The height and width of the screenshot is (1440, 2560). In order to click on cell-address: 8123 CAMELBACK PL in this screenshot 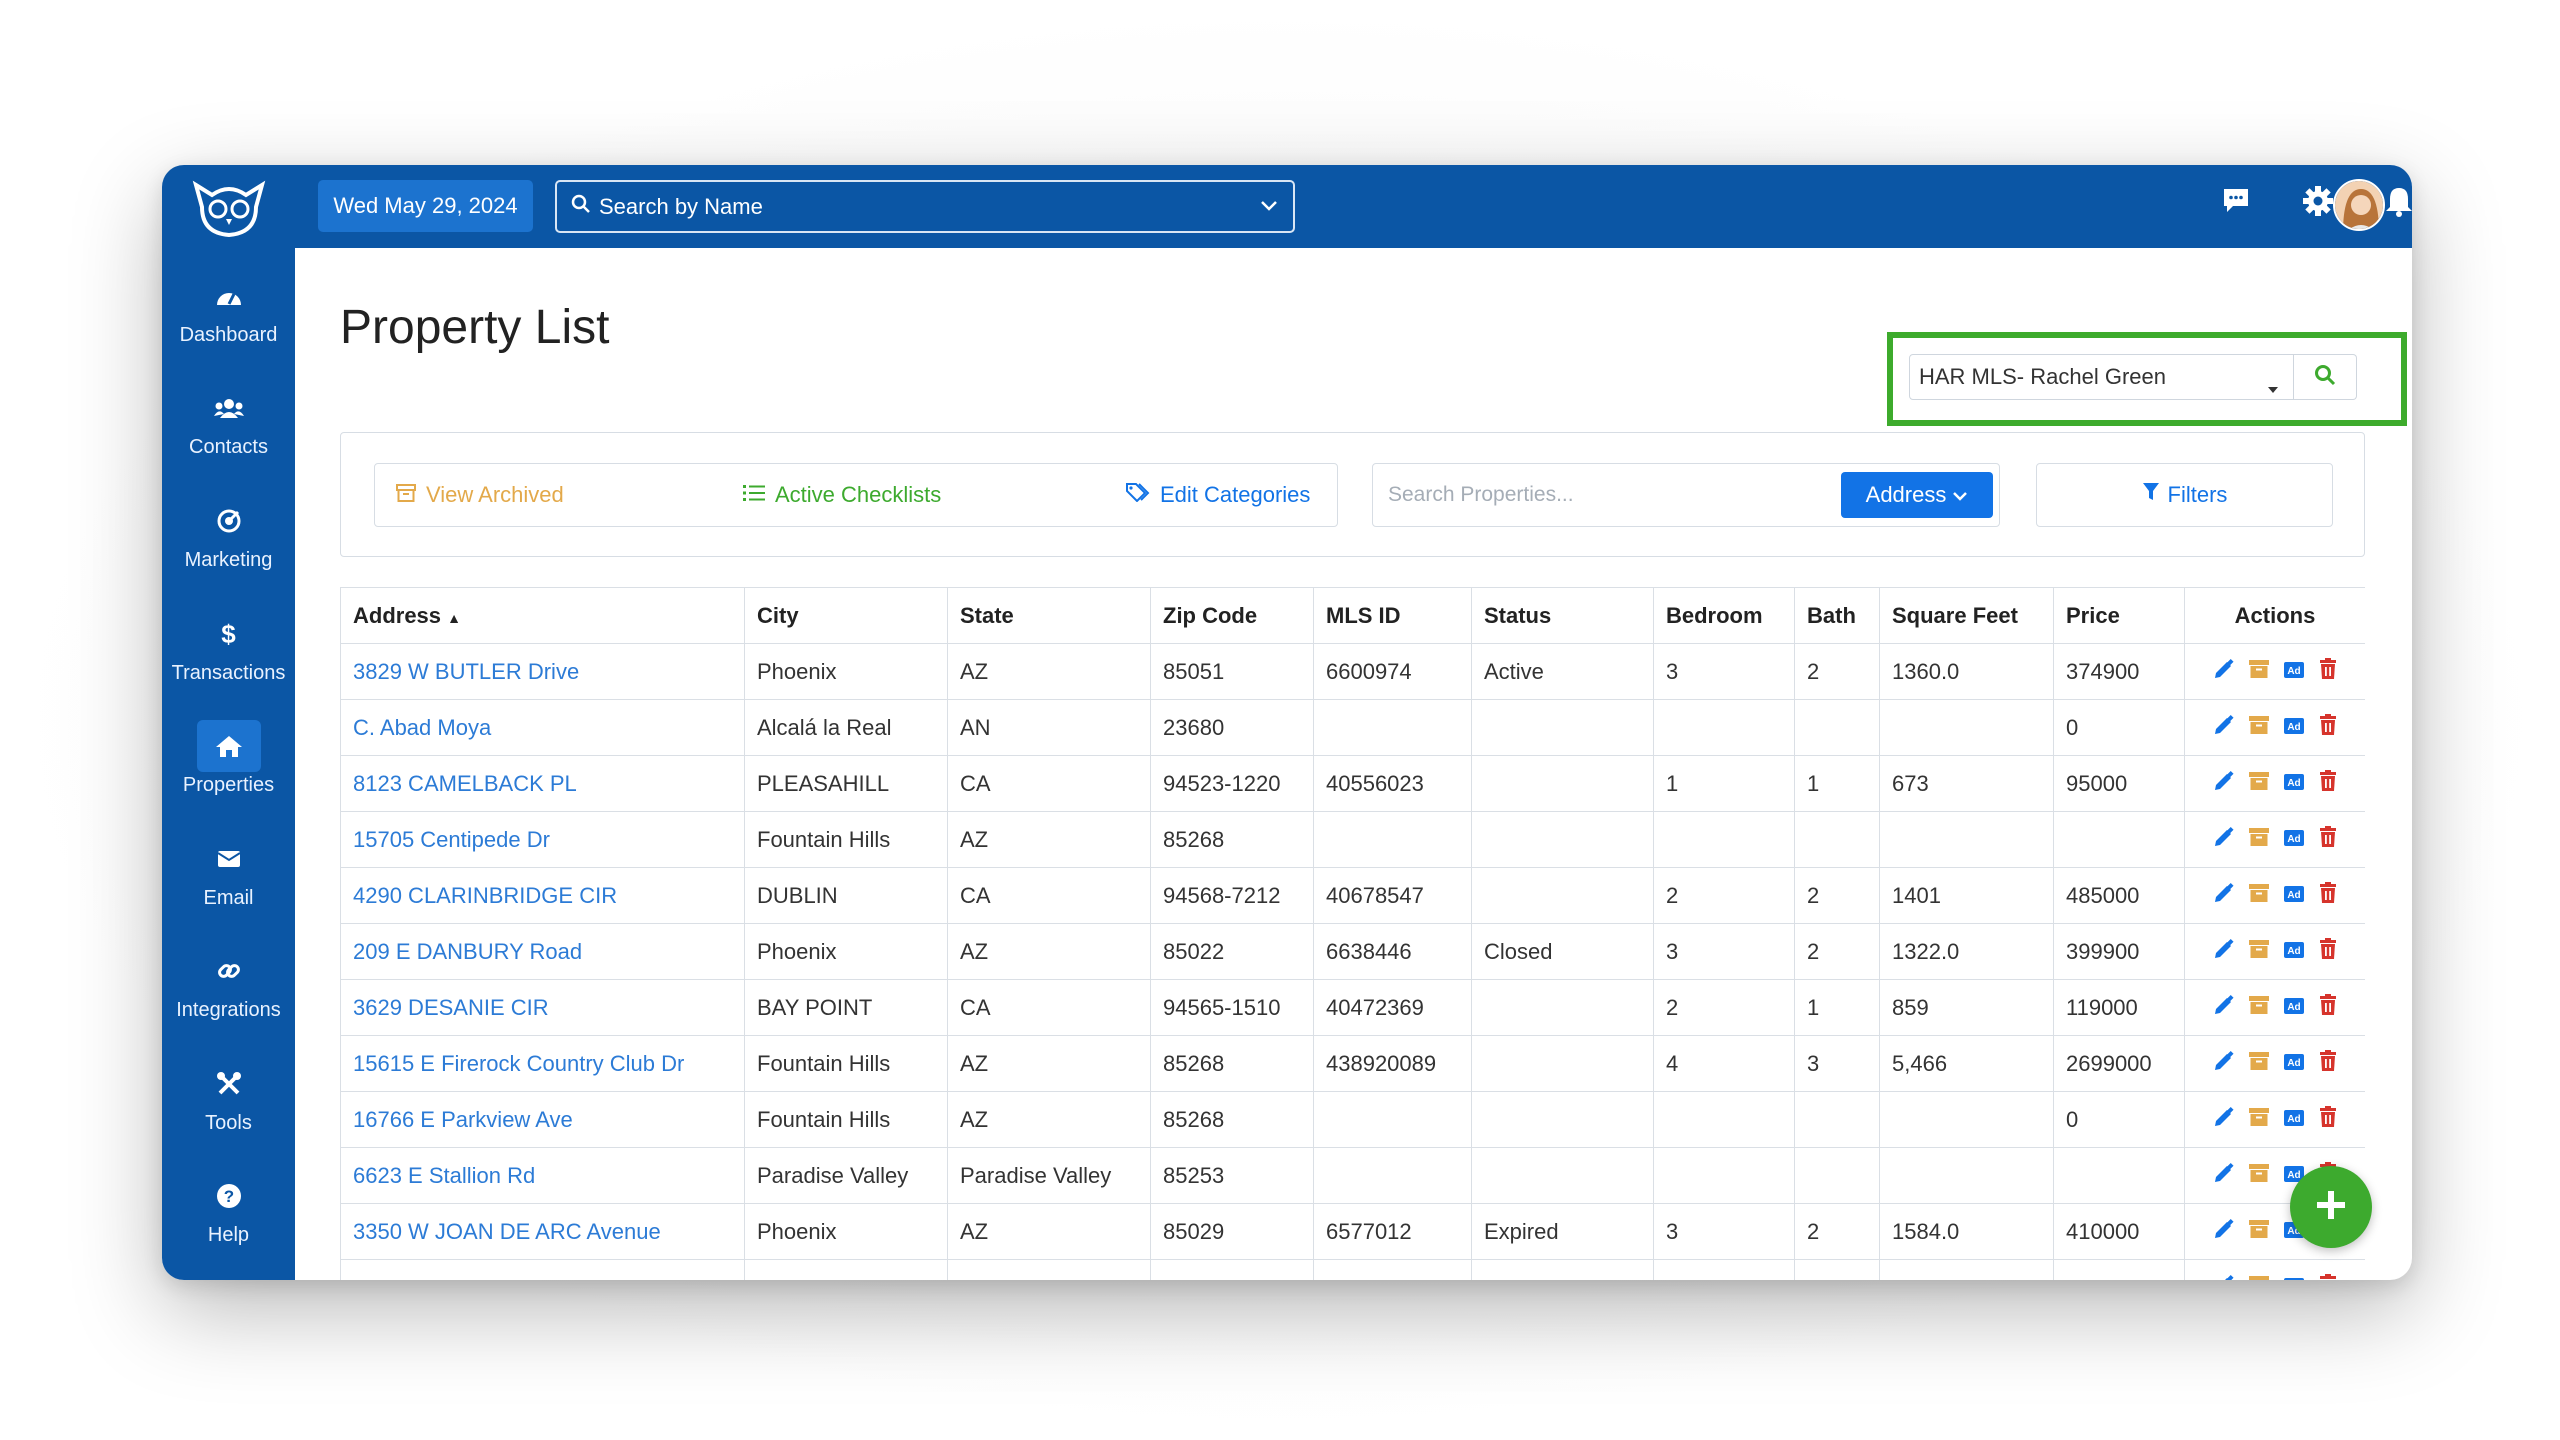, I will do `click(542, 783)`.